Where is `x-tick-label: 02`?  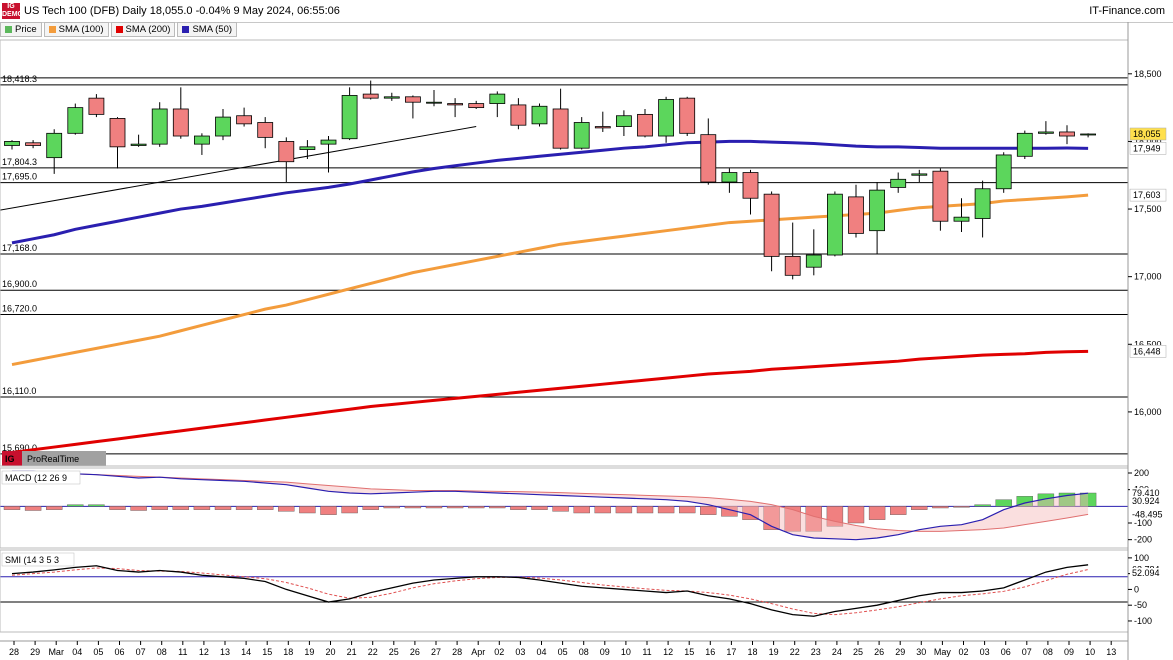
x-tick-label: 02 is located at coordinates (499, 652).